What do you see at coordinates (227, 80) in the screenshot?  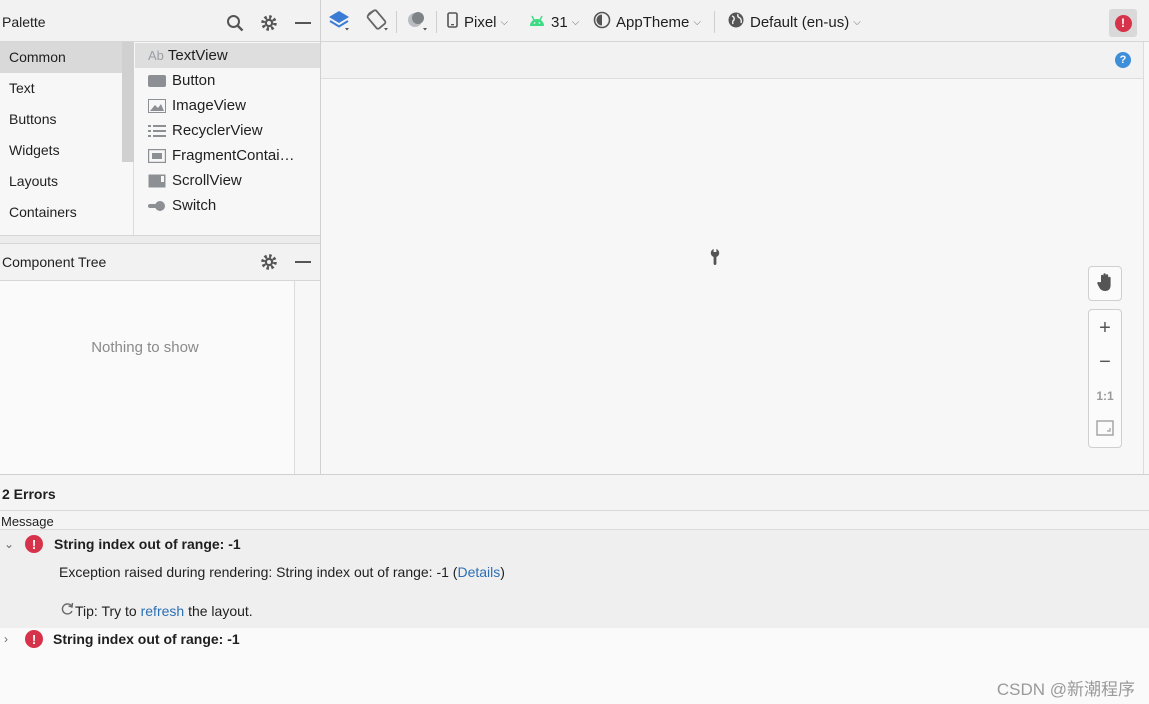 I see `widget-button: Button` at bounding box center [227, 80].